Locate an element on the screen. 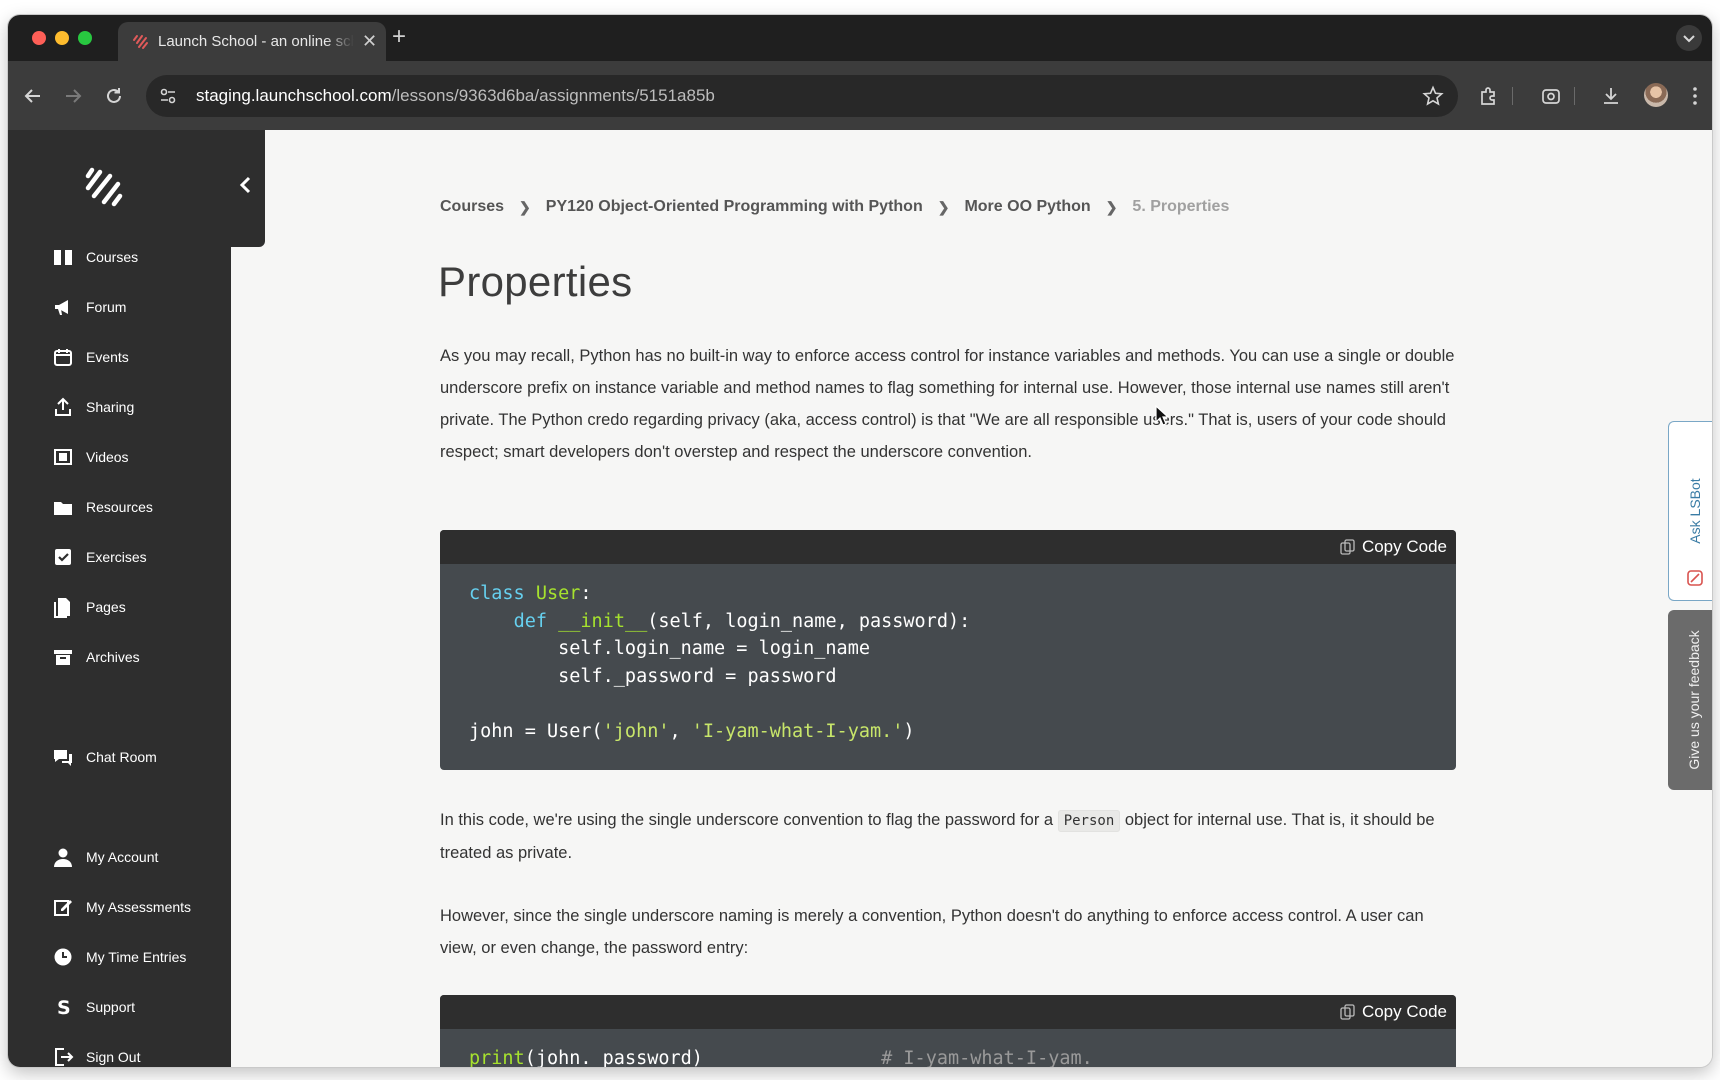 The width and height of the screenshot is (1720, 1080). feedback-tab: Give us your feedback is located at coordinates (1690, 700).